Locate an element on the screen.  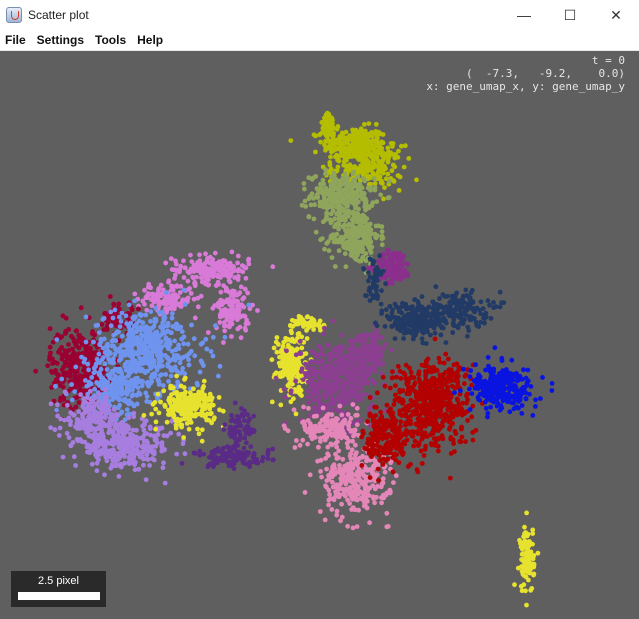
minimize-button: — is located at coordinates (524, 15).